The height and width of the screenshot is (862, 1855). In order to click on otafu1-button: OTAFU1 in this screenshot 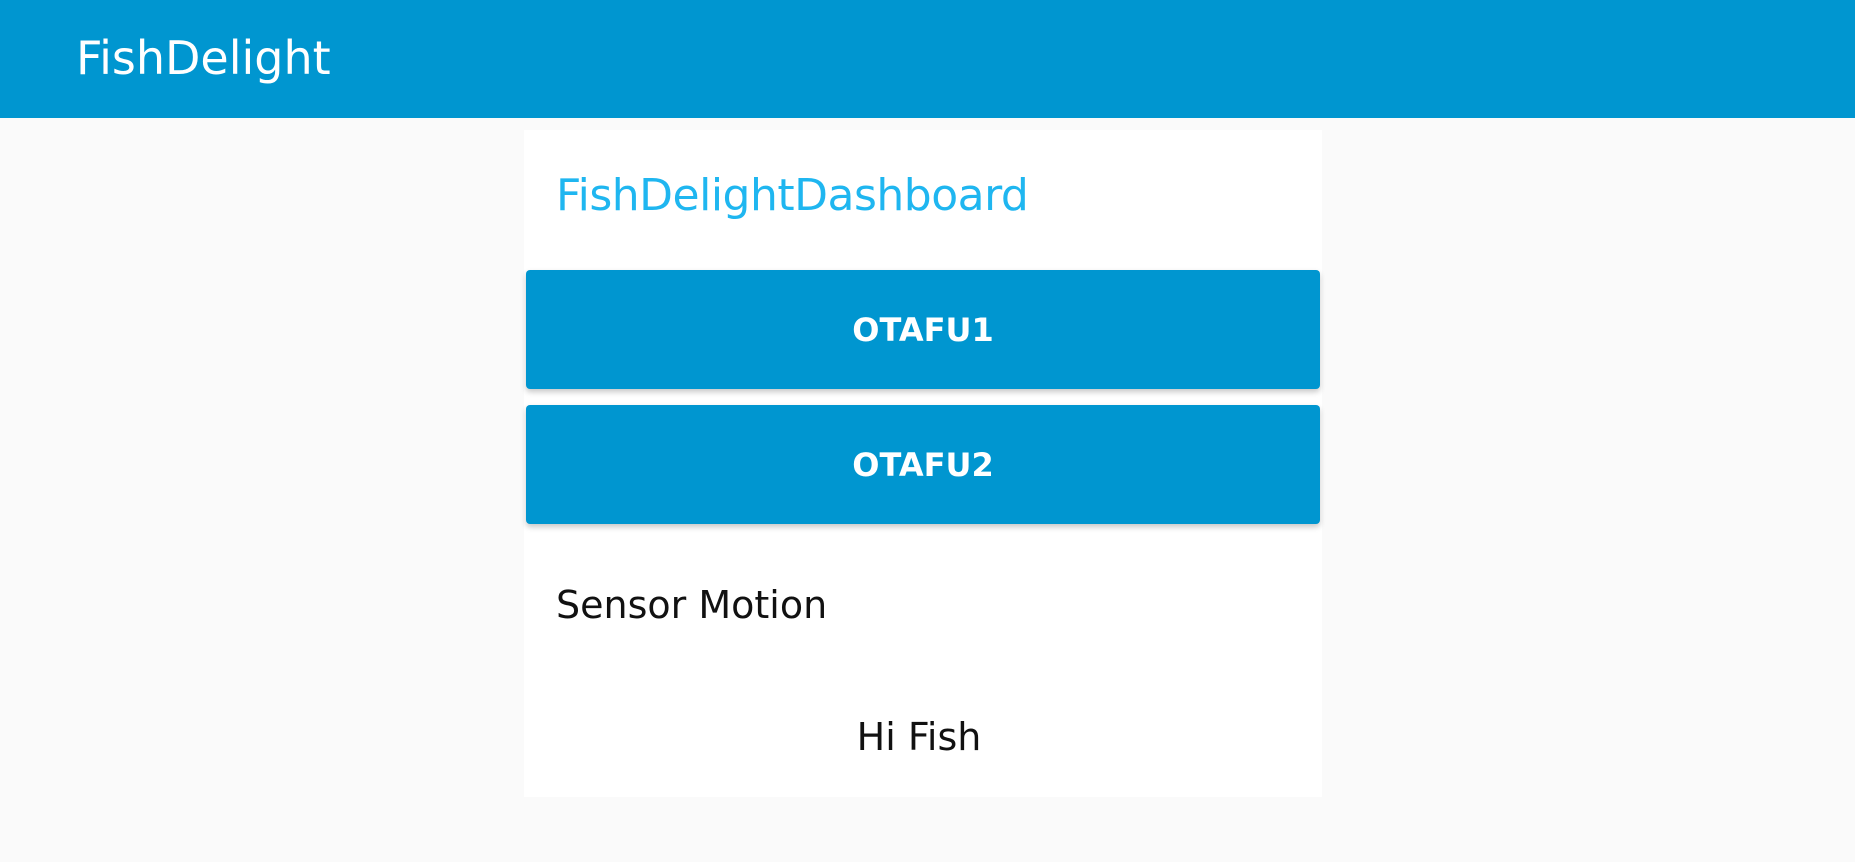, I will do `click(923, 329)`.